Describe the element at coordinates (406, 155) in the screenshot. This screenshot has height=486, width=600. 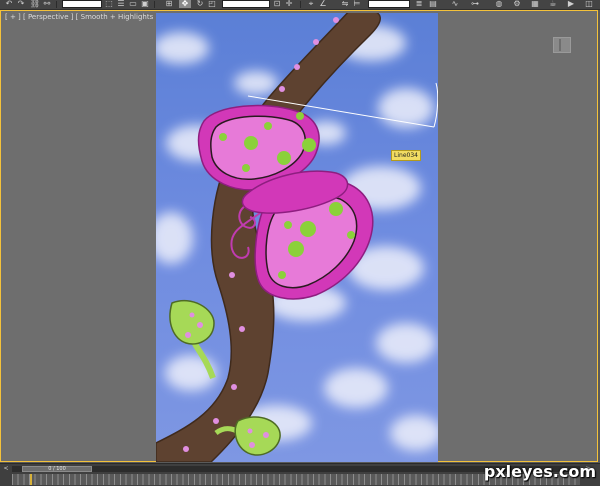
I see `object-name-tag: Line034` at that location.